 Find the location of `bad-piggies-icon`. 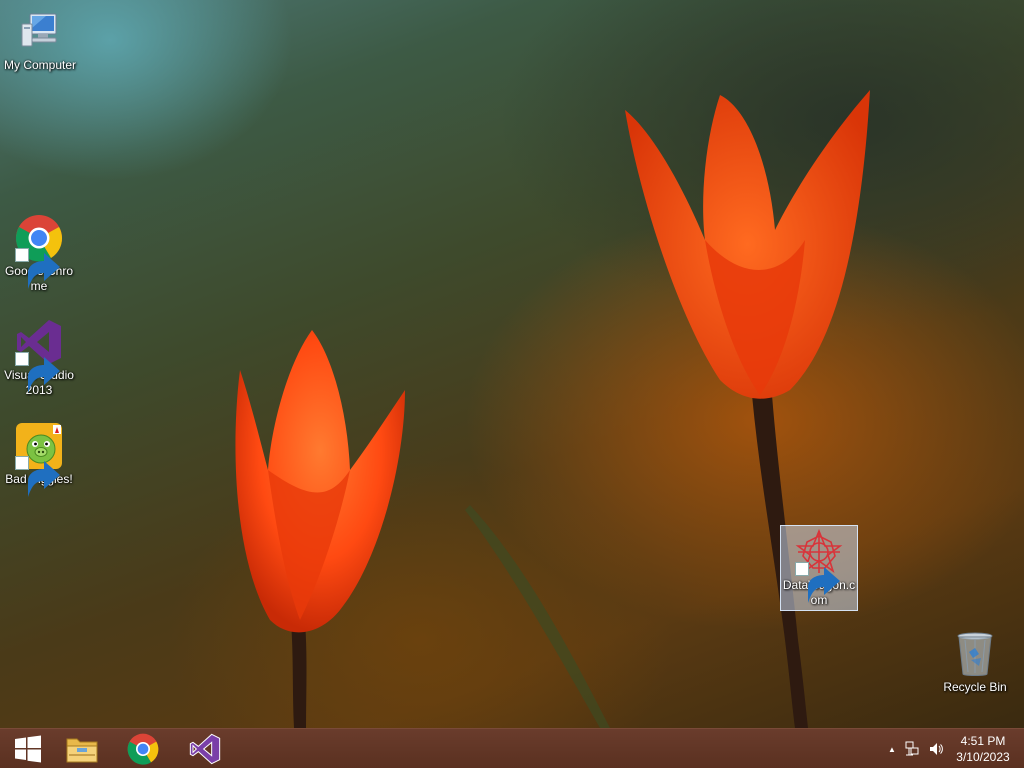

bad-piggies-icon is located at coordinates (39, 459).